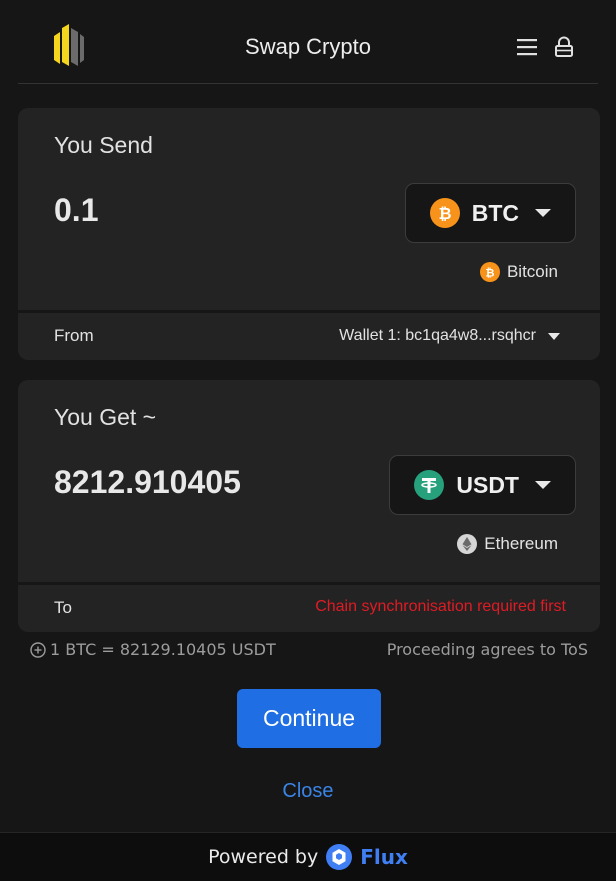 The width and height of the screenshot is (616, 881). Describe the element at coordinates (339, 857) in the screenshot. I see `flux-logo-icon` at that location.